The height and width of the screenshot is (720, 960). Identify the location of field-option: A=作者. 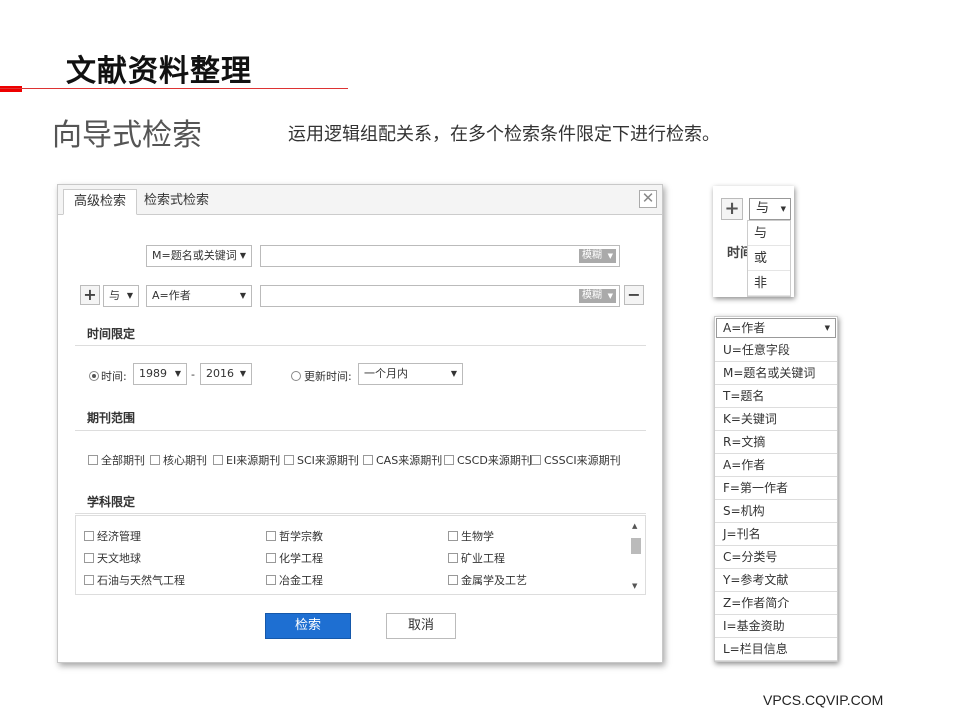
(776, 465).